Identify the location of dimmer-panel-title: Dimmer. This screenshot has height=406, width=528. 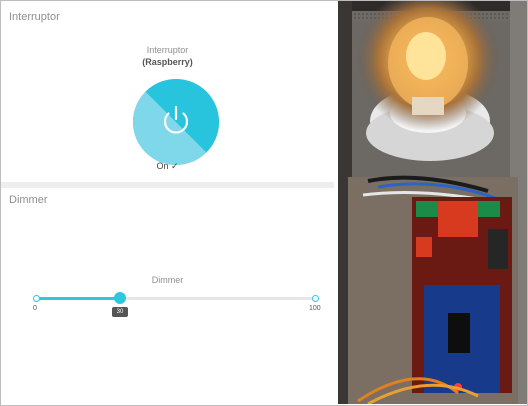
(28, 200).